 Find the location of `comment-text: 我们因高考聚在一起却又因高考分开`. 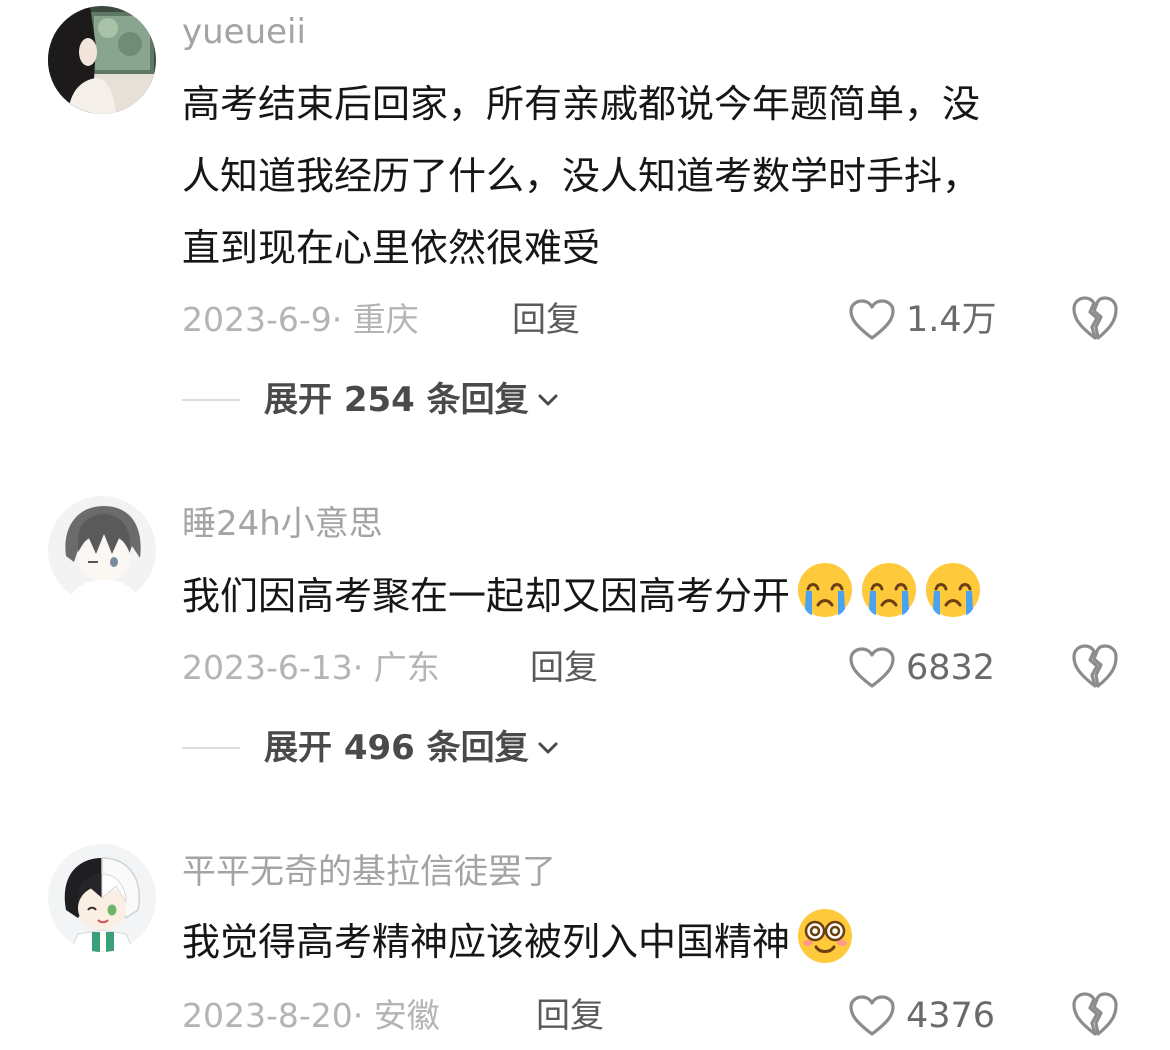

comment-text: 我们因高考聚在一起却又因高考分开 is located at coordinates (582, 596).